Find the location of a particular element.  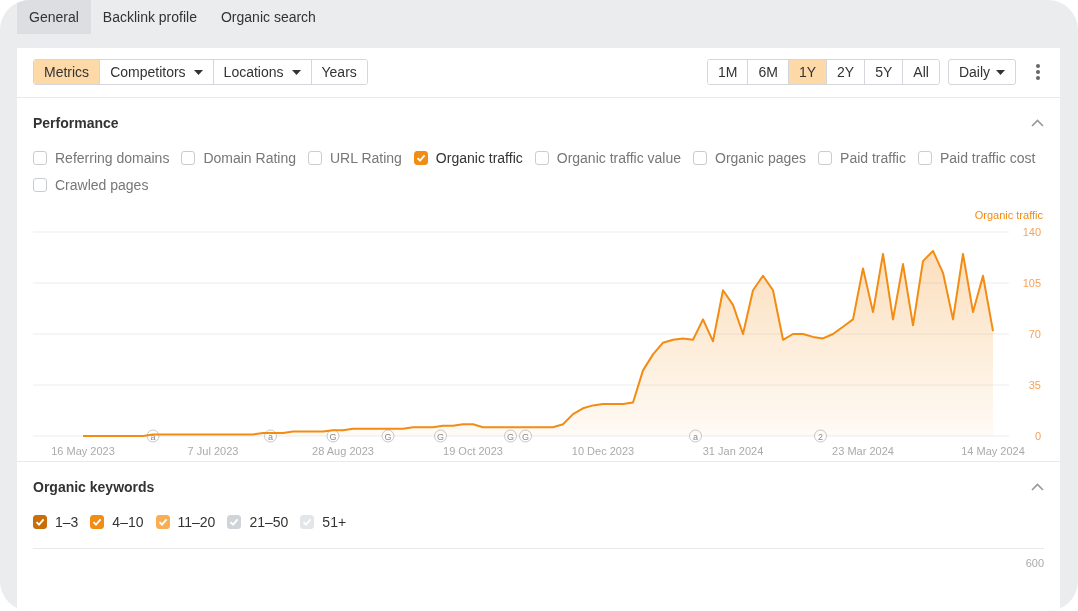

x-axis-label: 16 May 2023 is located at coordinates (83, 451).